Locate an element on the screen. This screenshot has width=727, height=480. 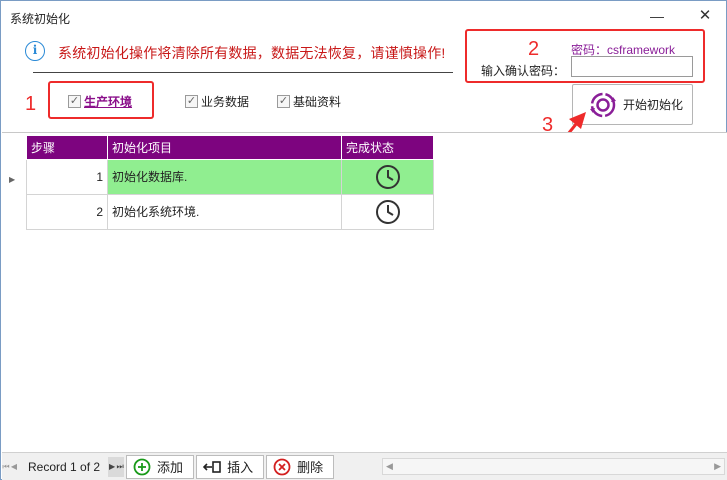
col-header-item: 初始化项目 is located at coordinates (224, 148).